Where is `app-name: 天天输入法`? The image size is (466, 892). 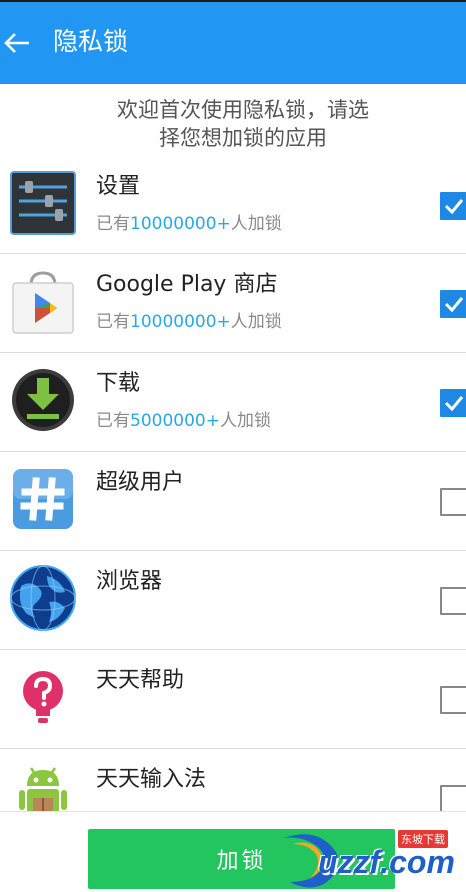
app-name: 天天输入法 is located at coordinates (151, 779).